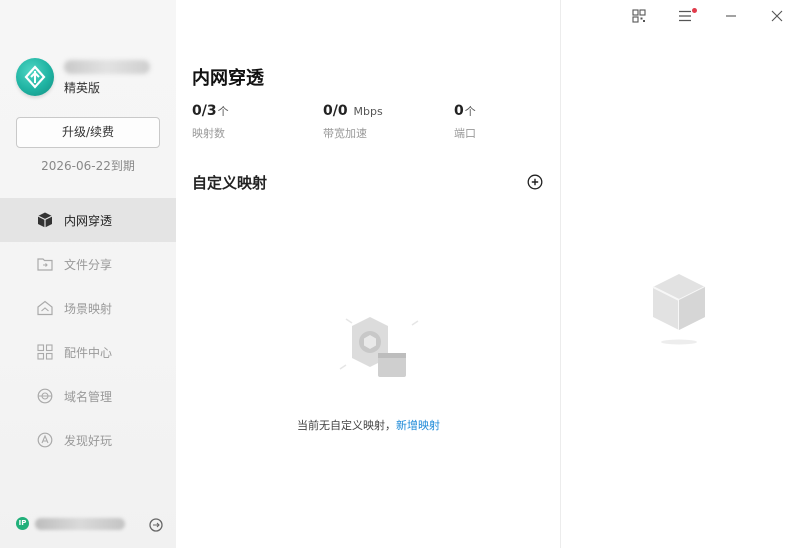 The width and height of the screenshot is (800, 548). Describe the element at coordinates (45, 264) in the screenshot. I see `folder-share-icon` at that location.